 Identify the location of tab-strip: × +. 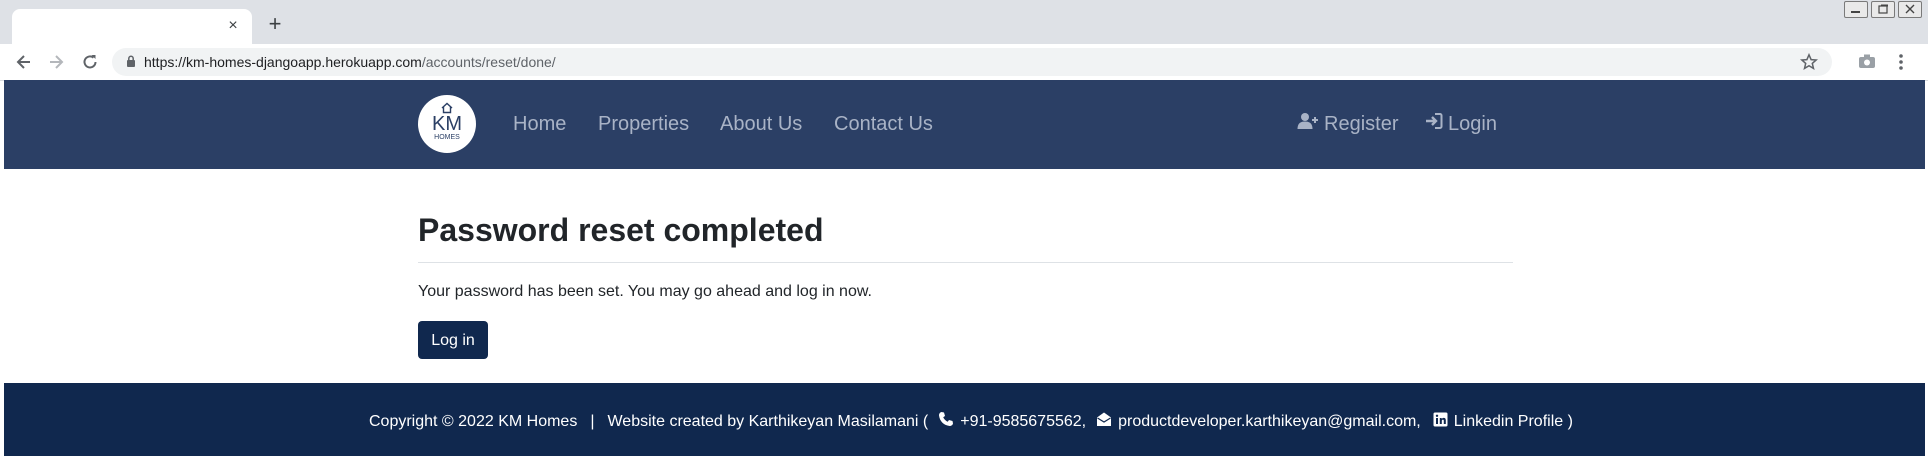
(964, 22).